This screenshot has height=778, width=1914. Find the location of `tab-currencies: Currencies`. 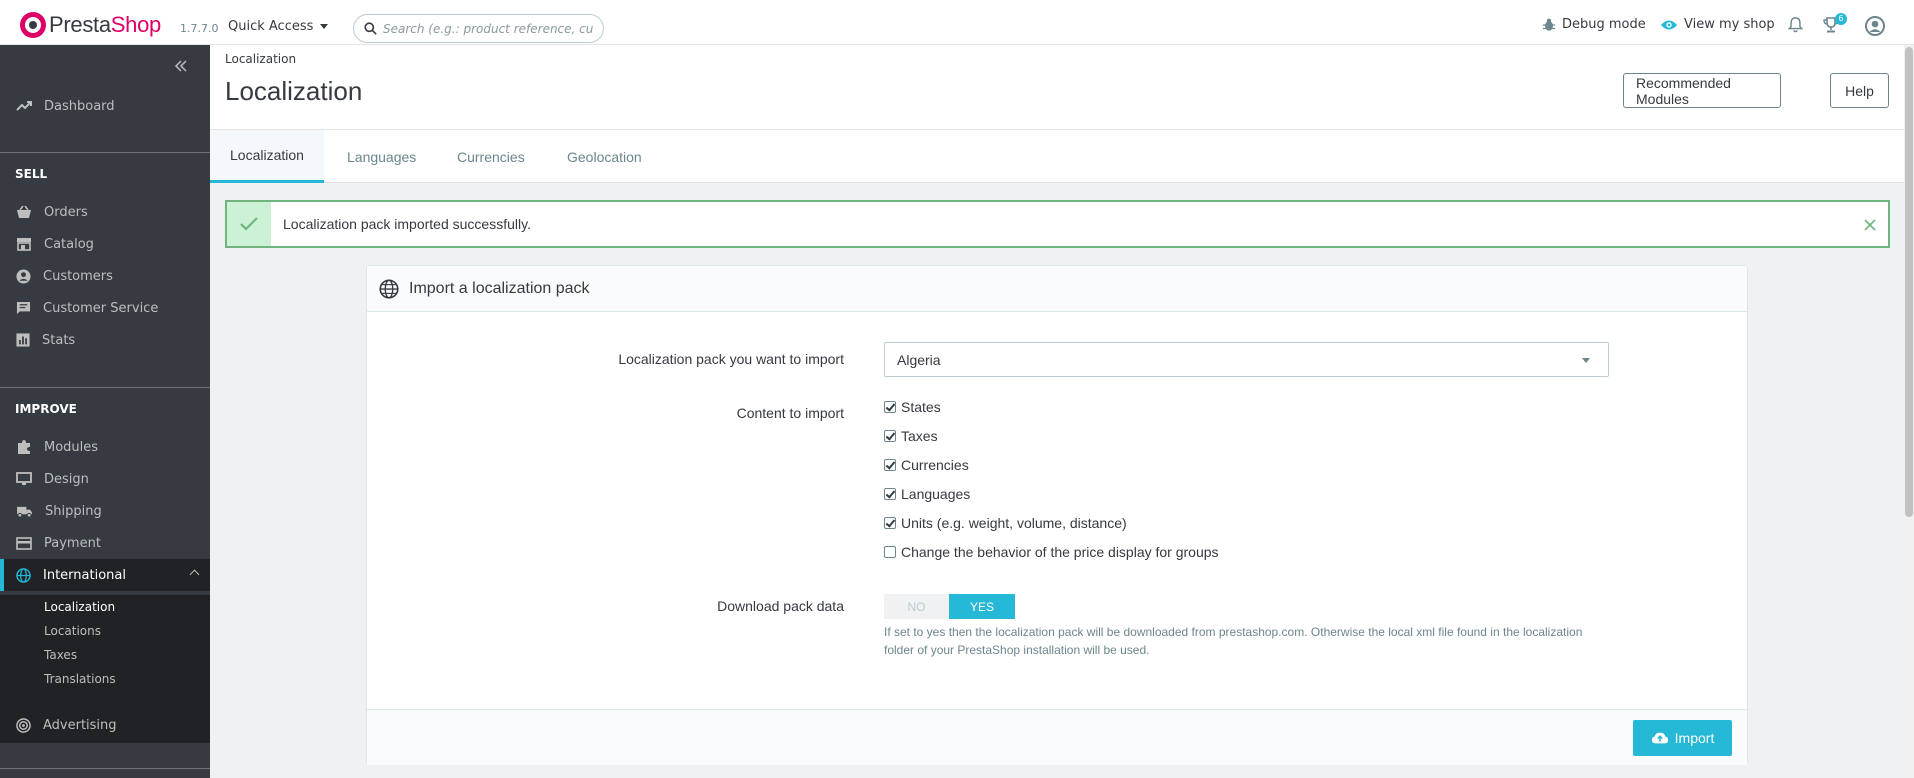

tab-currencies: Currencies is located at coordinates (491, 156).